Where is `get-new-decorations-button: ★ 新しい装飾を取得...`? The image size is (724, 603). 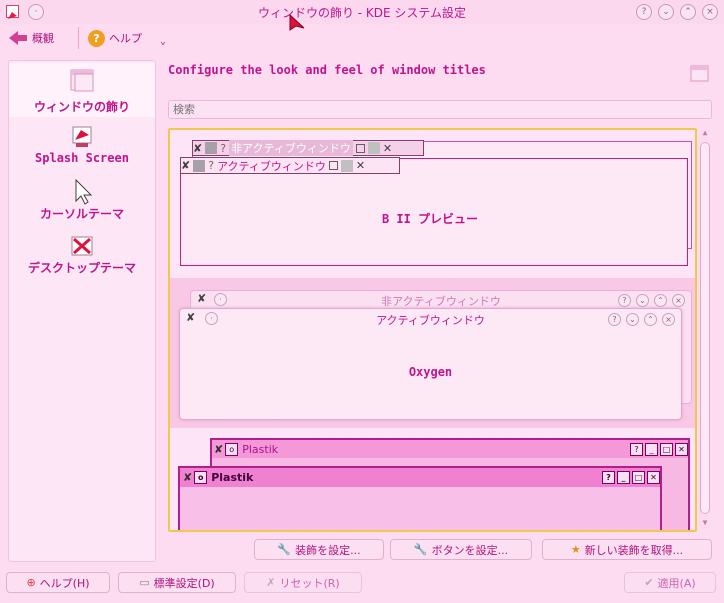 get-new-decorations-button: ★ 新しい装飾を取得... is located at coordinates (627, 549).